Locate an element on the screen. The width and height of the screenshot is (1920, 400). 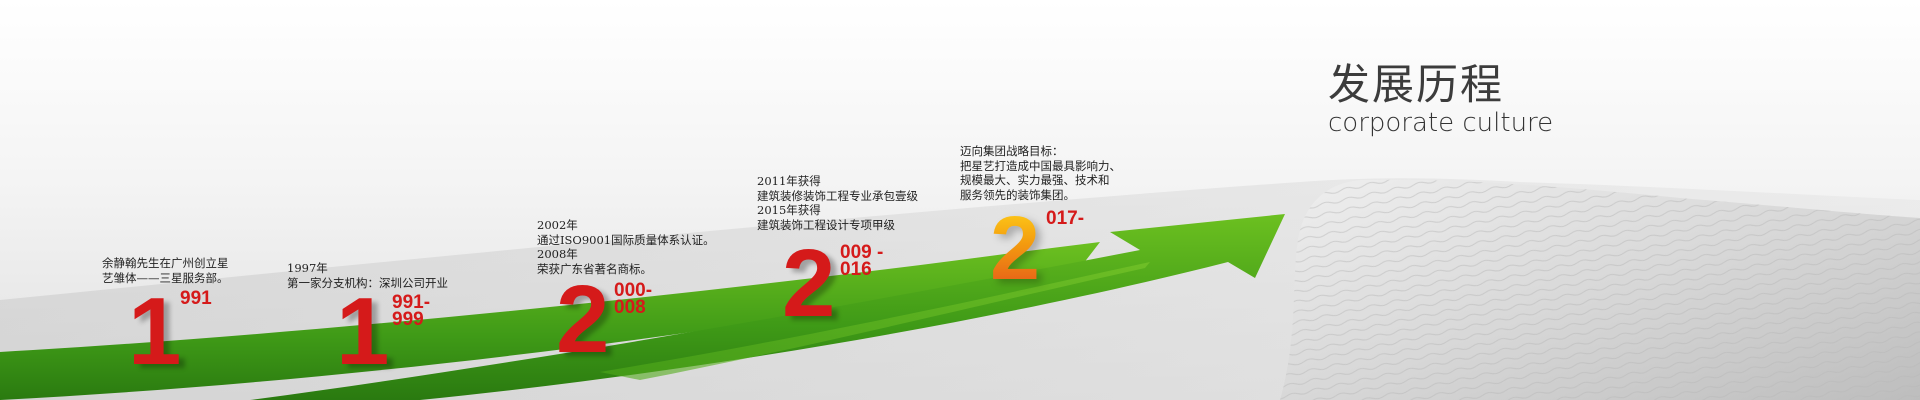
section-heading: 发展历程 corporate culture is located at coordinates (1440, 99).